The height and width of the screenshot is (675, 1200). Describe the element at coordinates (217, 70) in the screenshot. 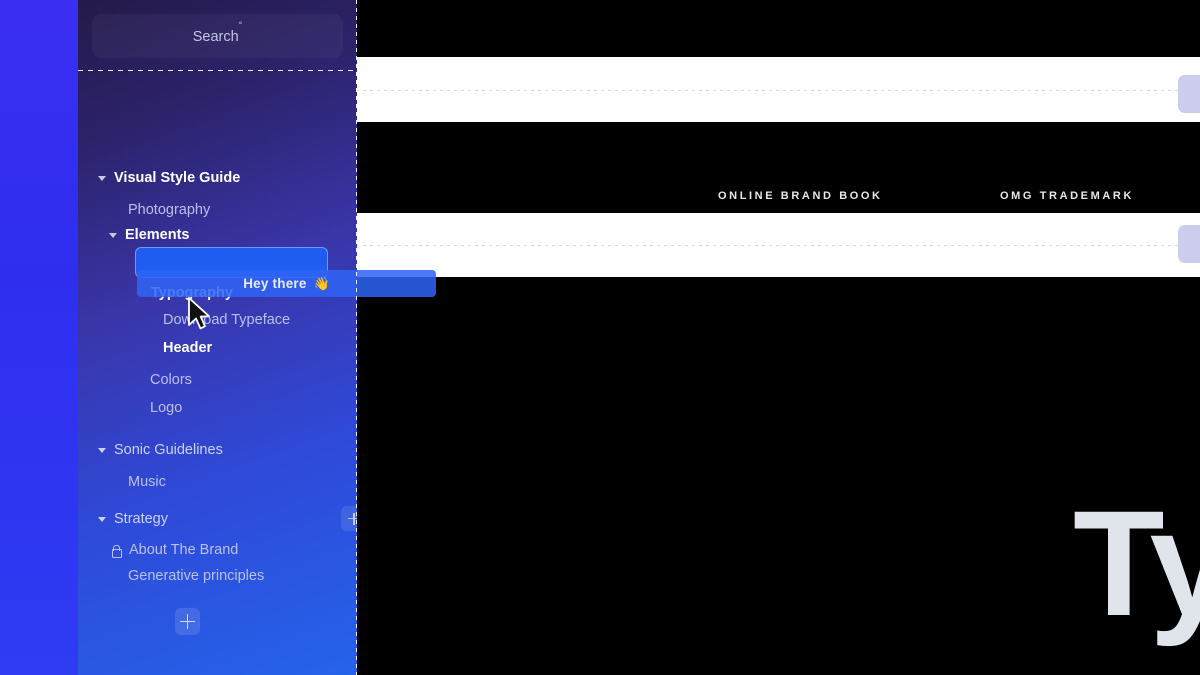

I see `dashed-divider-horizontal` at that location.